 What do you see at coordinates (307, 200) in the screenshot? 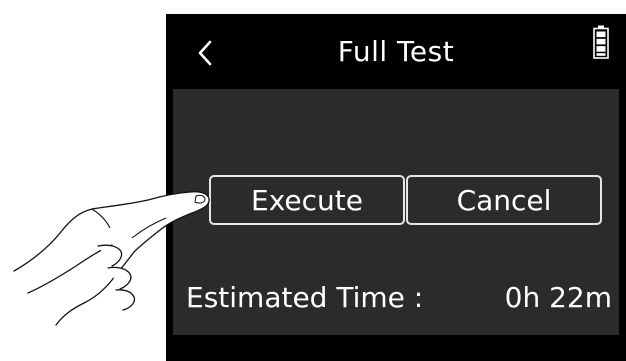
I see `execute-button: Execute` at bounding box center [307, 200].